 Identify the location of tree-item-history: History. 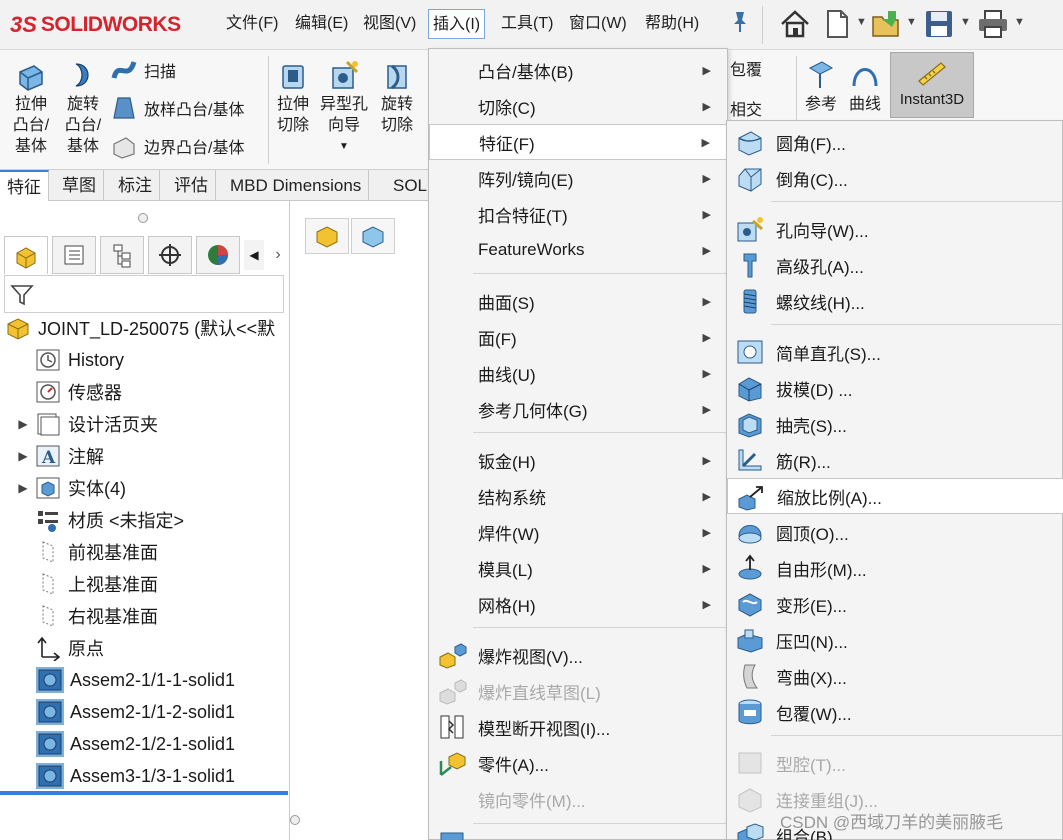
(144, 360).